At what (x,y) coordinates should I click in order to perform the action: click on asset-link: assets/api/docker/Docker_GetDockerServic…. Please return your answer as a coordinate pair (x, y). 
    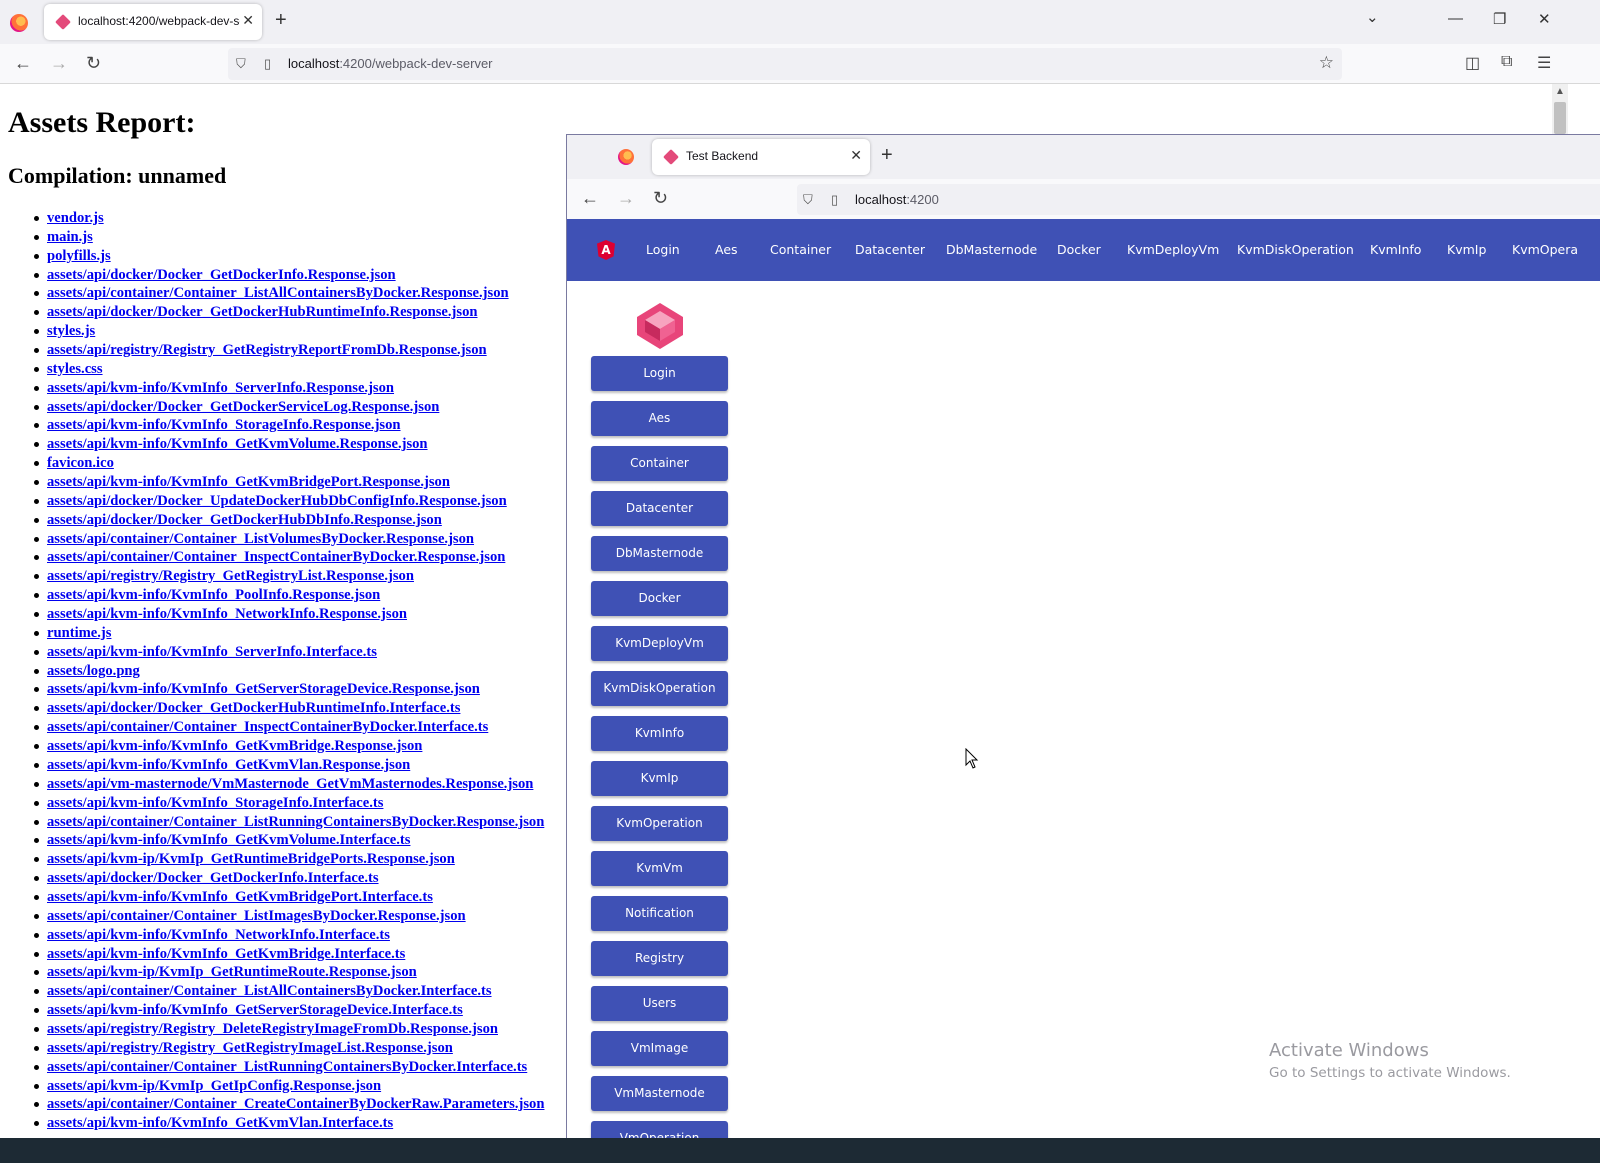
    Looking at the image, I should click on (243, 407).